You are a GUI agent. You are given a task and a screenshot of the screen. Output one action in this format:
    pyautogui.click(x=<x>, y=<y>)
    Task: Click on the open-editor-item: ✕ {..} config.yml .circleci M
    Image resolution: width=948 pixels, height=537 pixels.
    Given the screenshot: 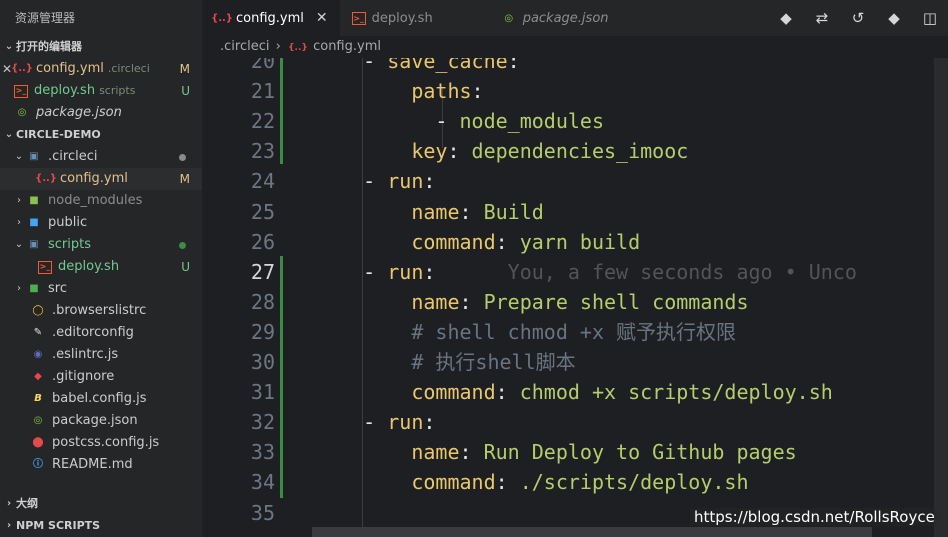 What is the action you would take?
    pyautogui.click(x=101, y=69)
    